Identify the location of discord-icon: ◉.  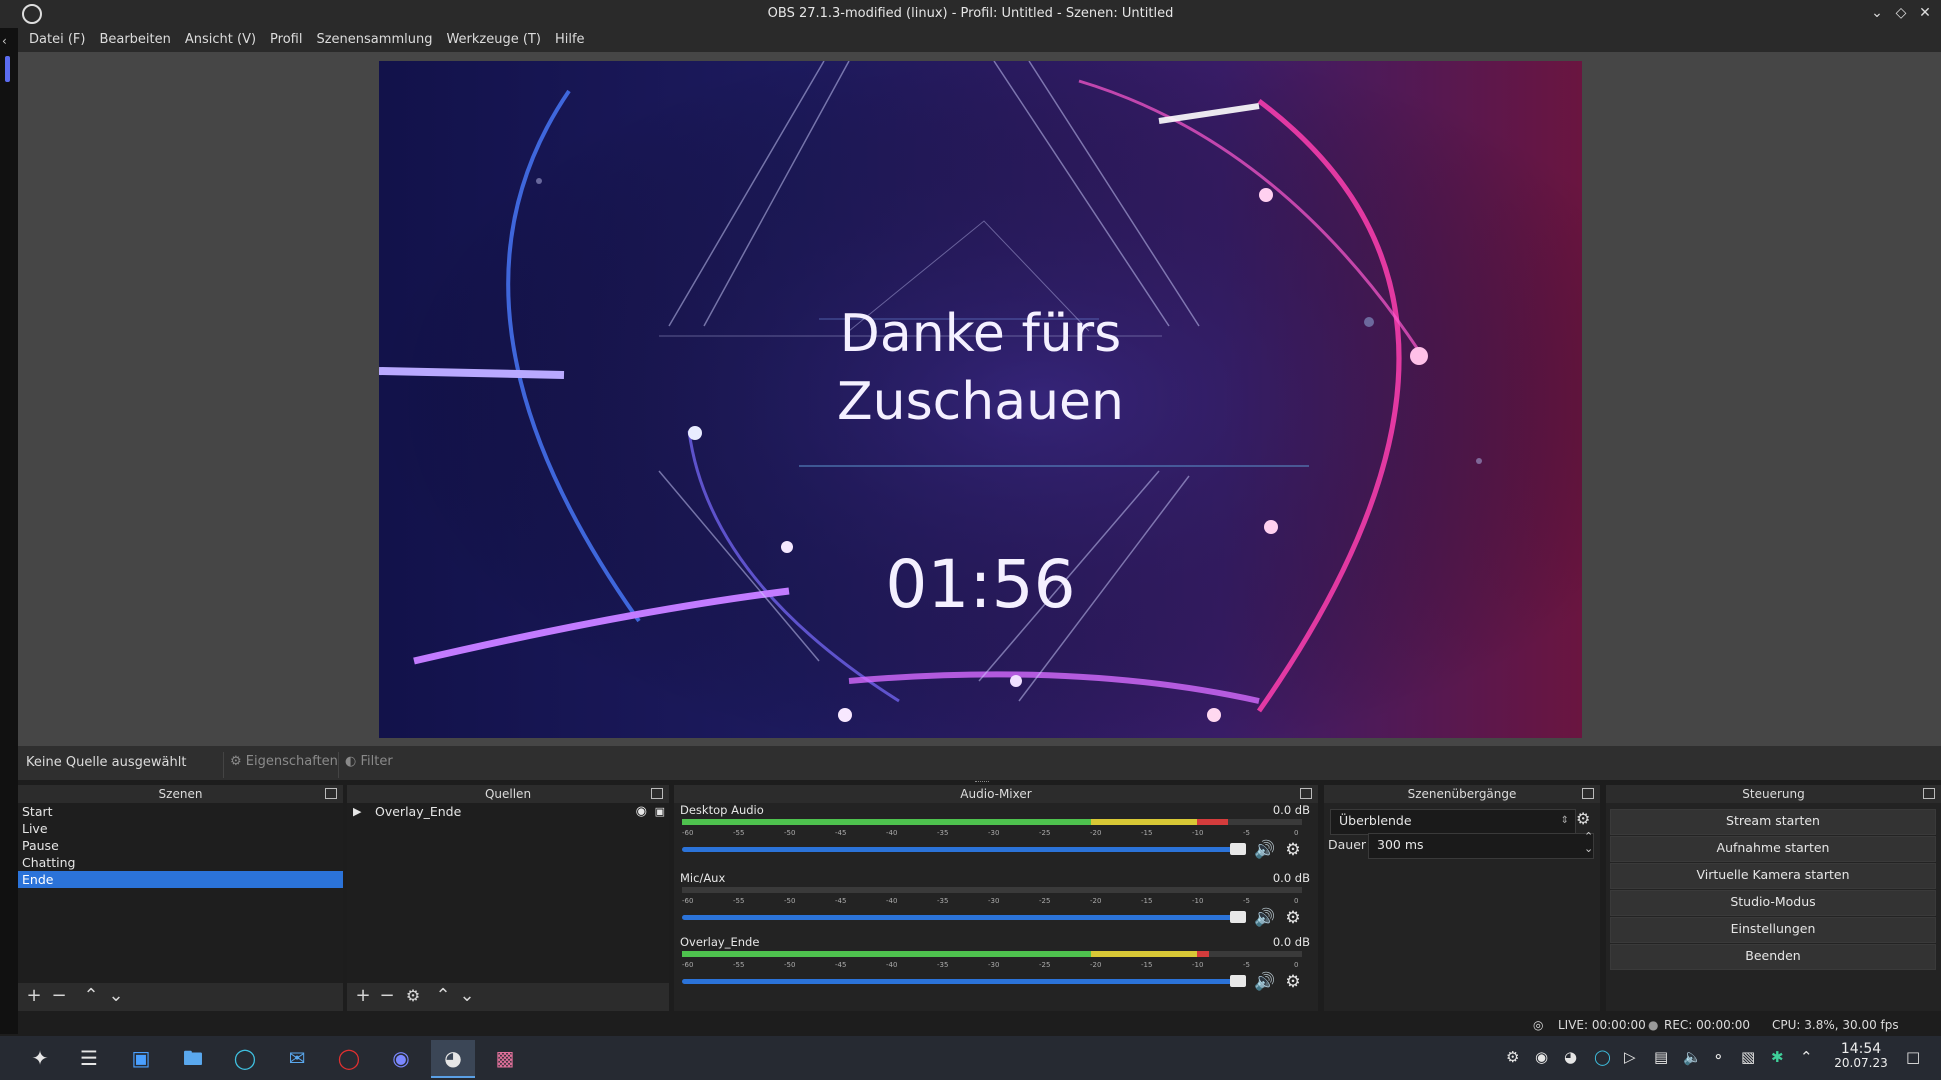
(401, 1058).